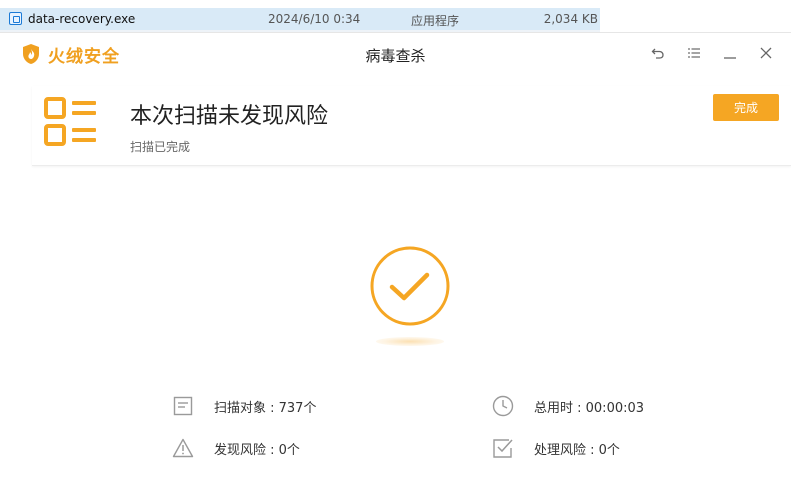 The width and height of the screenshot is (791, 495). What do you see at coordinates (570, 19) in the screenshot?
I see `file-size: 2,034 KB` at bounding box center [570, 19].